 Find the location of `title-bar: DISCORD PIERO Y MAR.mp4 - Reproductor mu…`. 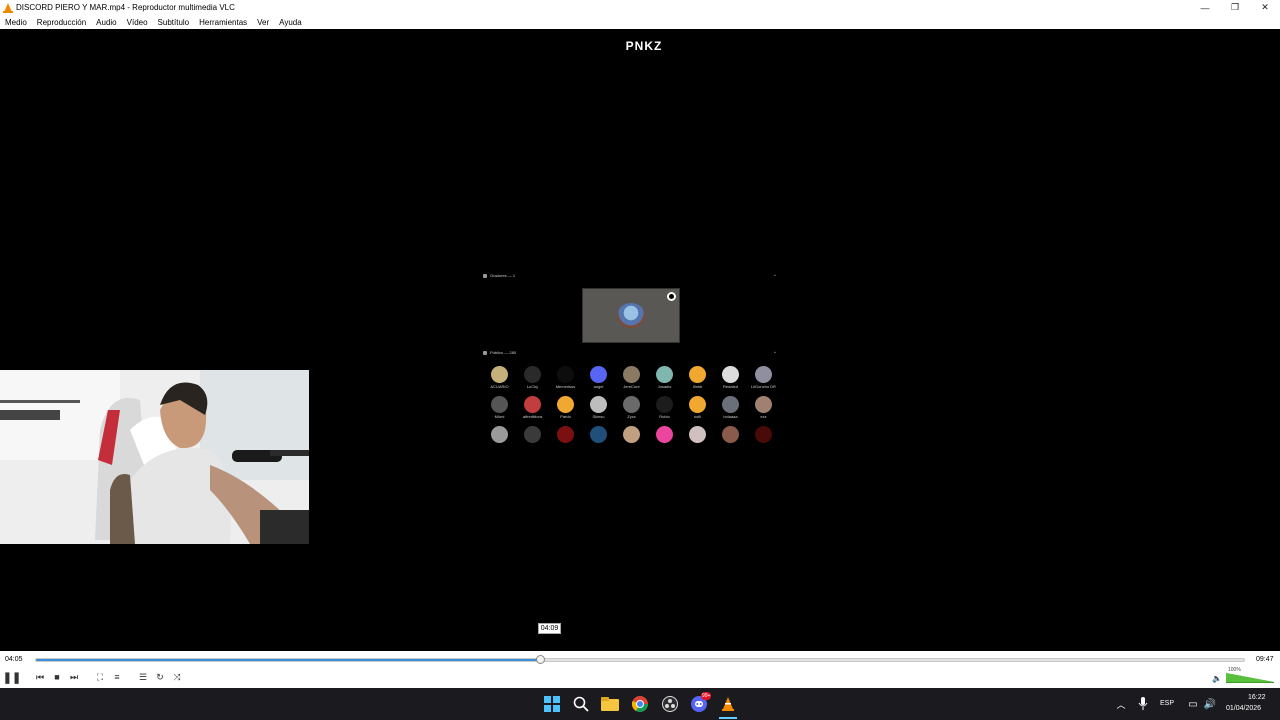

title-bar: DISCORD PIERO Y MAR.mp4 - Reproductor mu… is located at coordinates (640, 7).